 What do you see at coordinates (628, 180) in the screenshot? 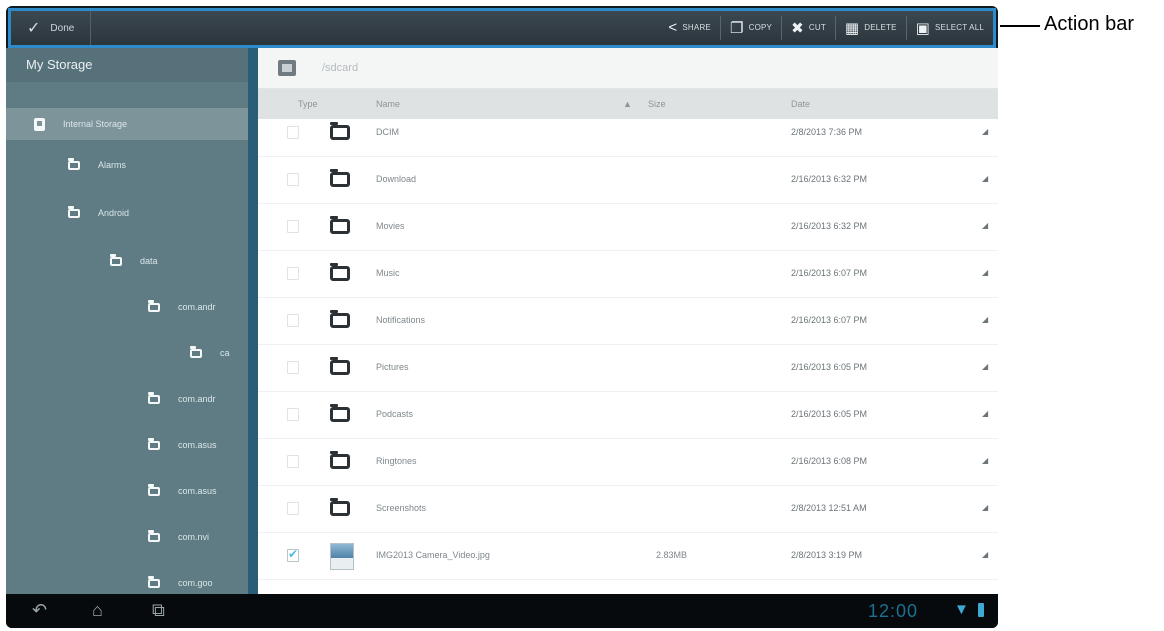
I see `file-row: Download 2/16/2013 6:32 PM ◢` at bounding box center [628, 180].